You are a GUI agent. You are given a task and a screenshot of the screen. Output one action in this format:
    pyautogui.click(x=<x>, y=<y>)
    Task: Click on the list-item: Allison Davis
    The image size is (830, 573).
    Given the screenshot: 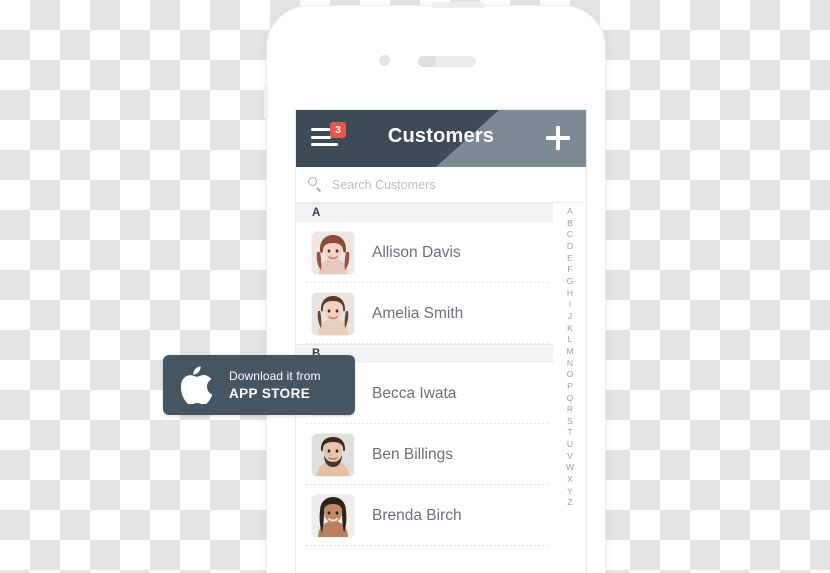 What is the action you would take?
    pyautogui.click(x=424, y=252)
    